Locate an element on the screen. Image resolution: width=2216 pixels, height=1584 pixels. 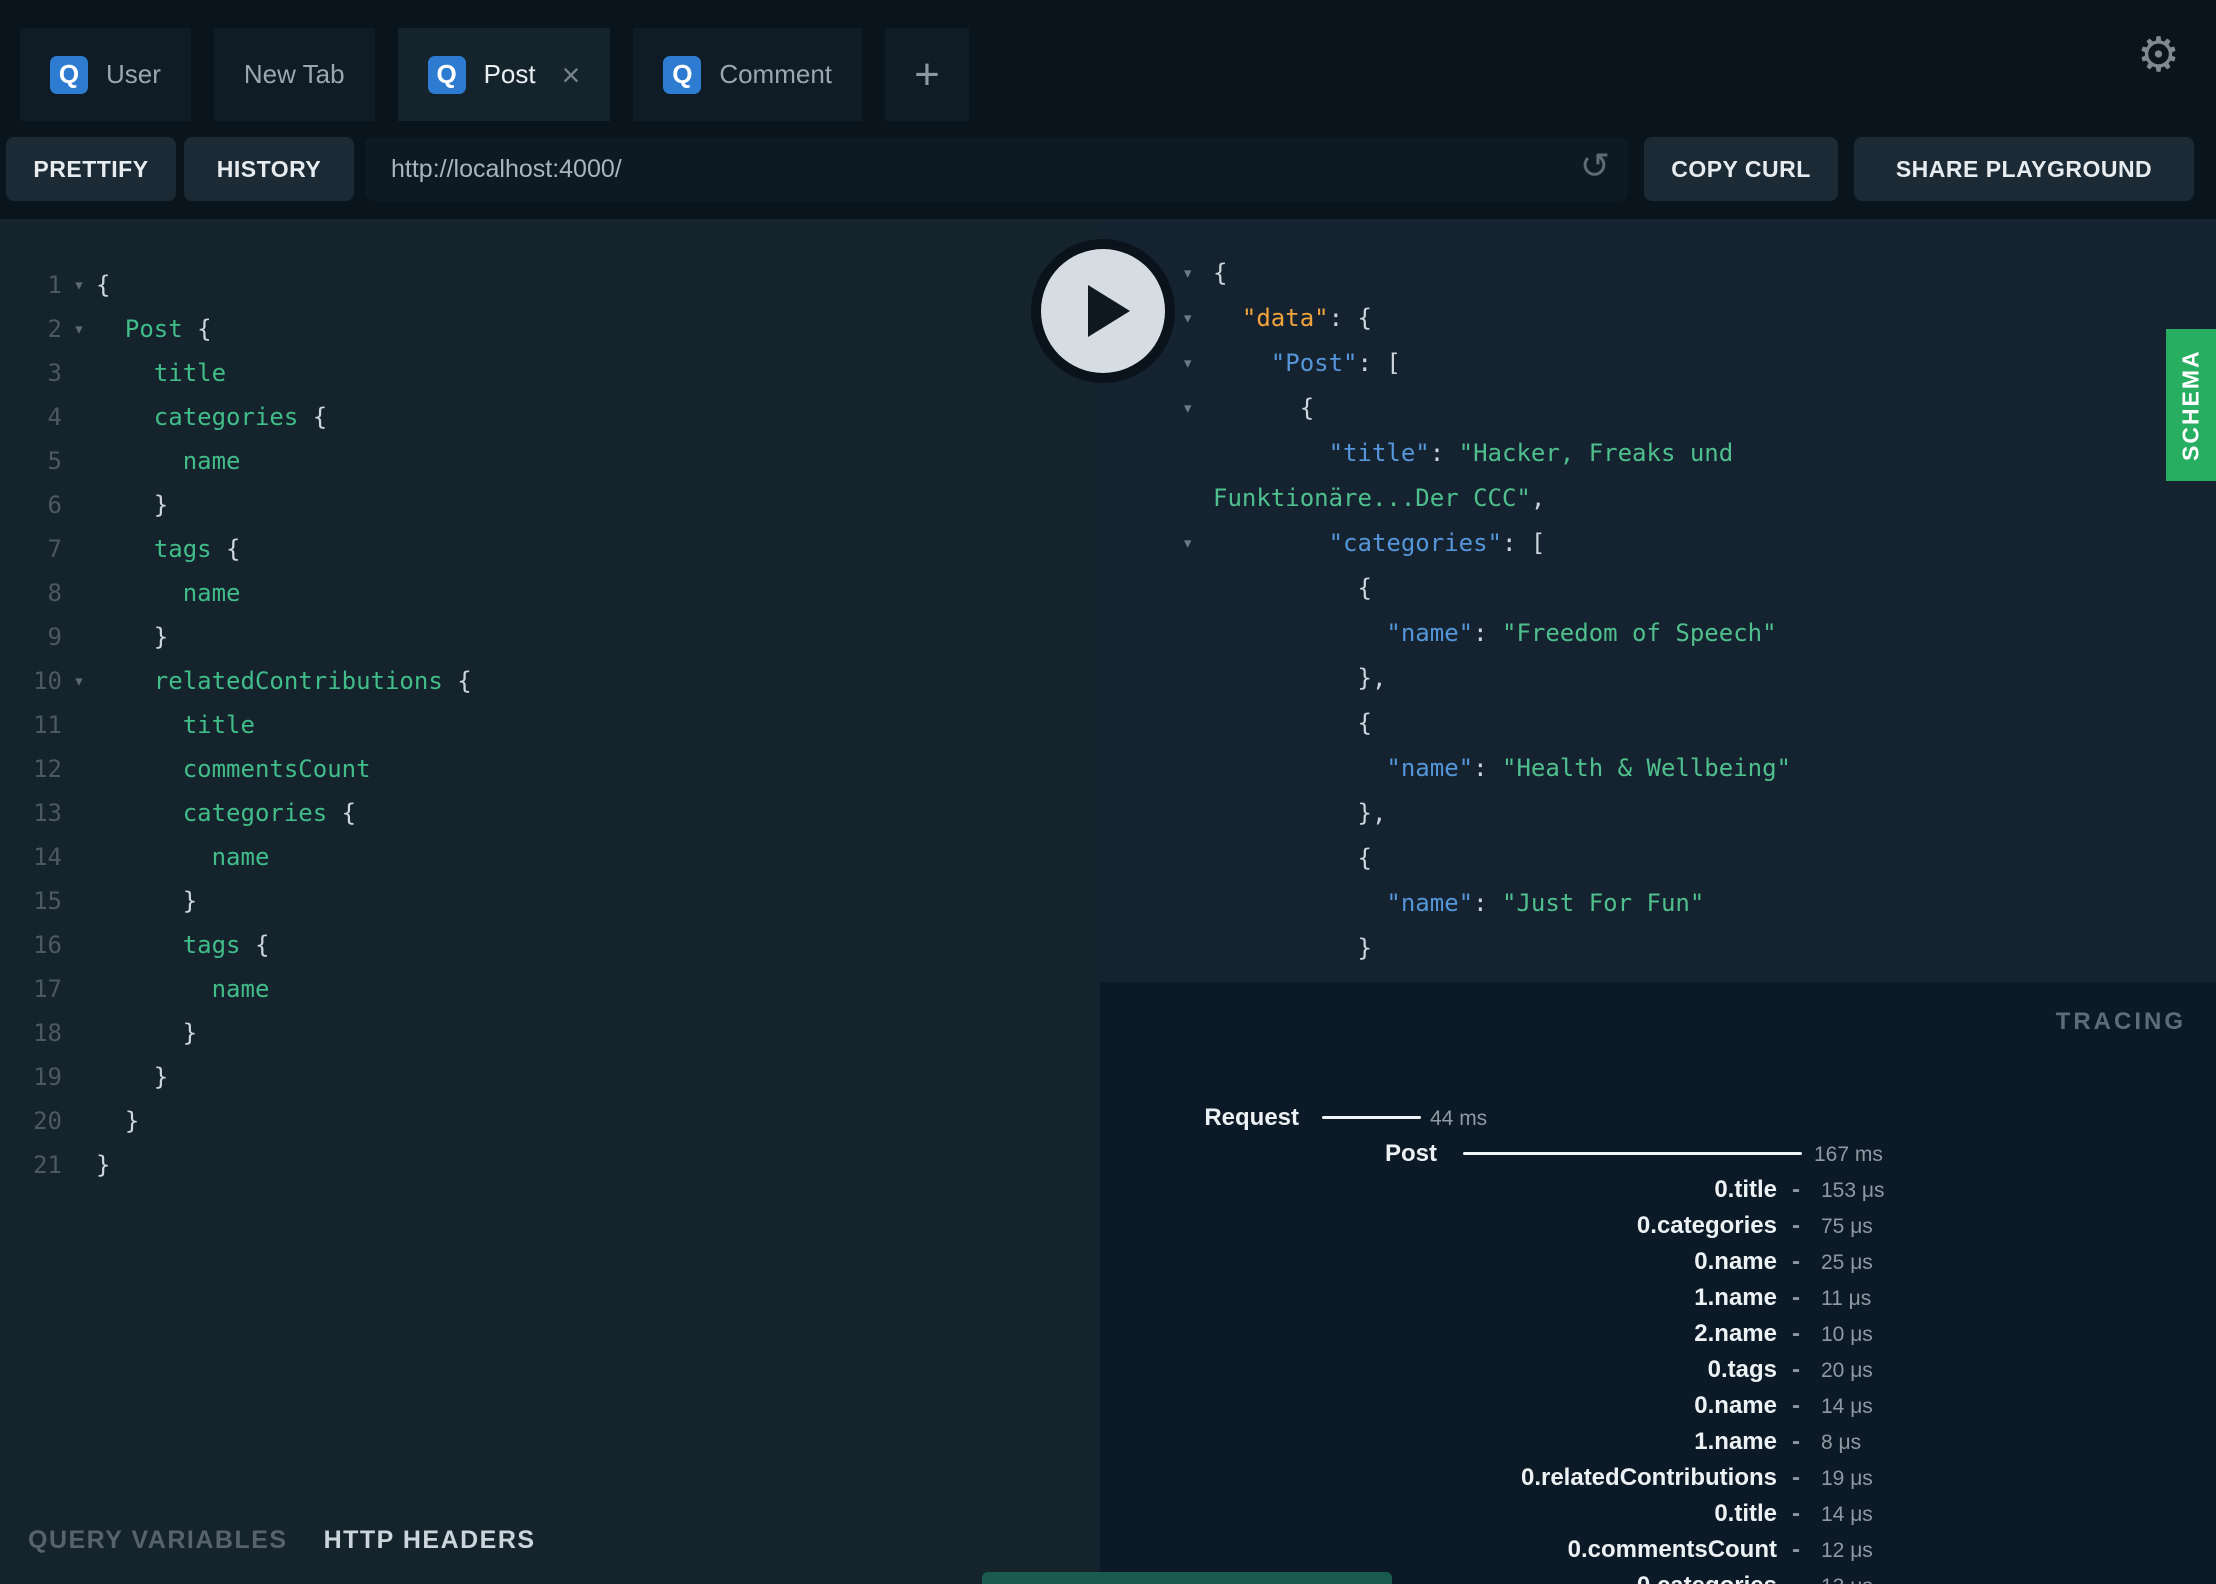
code-line: 16 tags { is located at coordinates (550, 945).